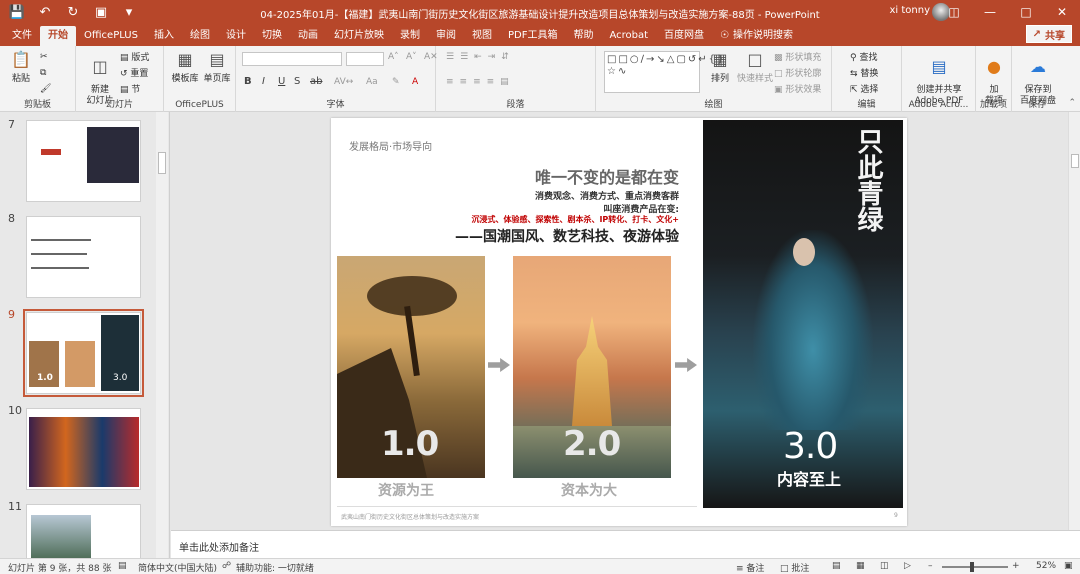 The height and width of the screenshot is (574, 1080). I want to click on undo-icon: ↶, so click(45, 12).